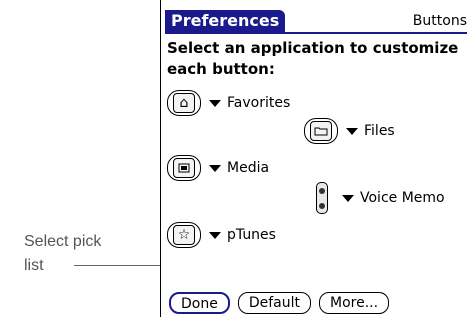 The height and width of the screenshot is (317, 474). I want to click on star-icon: ☆, so click(184, 235).